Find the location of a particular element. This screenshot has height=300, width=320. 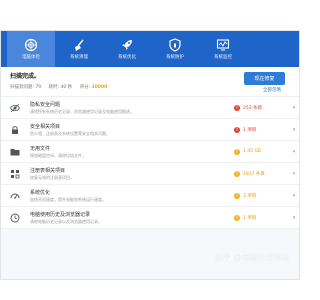

item-text: 安全相关项目 防火墙、注册表及系统设置等安全相关问题。 is located at coordinates (132, 130).